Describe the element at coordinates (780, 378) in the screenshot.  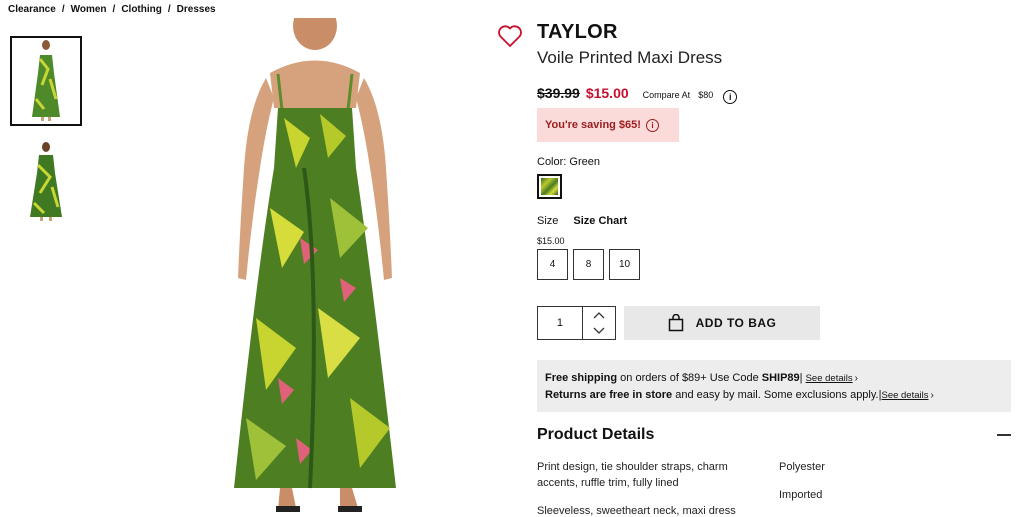
I see `promo-code: SHIP89` at that location.